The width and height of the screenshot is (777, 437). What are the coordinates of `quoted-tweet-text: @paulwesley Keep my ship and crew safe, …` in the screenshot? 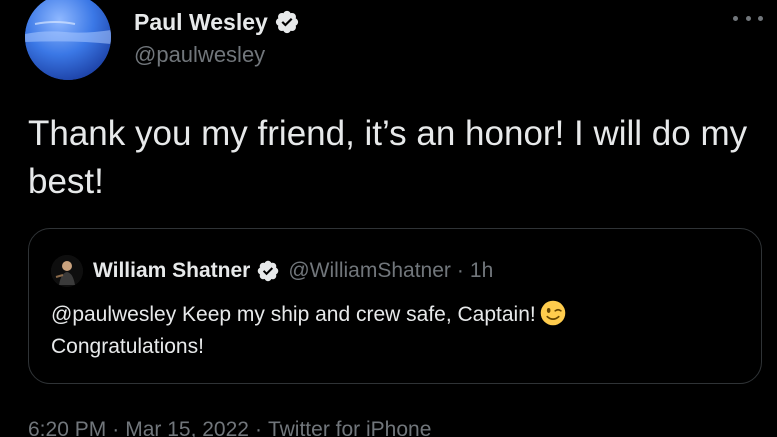 It's located at (401, 331).